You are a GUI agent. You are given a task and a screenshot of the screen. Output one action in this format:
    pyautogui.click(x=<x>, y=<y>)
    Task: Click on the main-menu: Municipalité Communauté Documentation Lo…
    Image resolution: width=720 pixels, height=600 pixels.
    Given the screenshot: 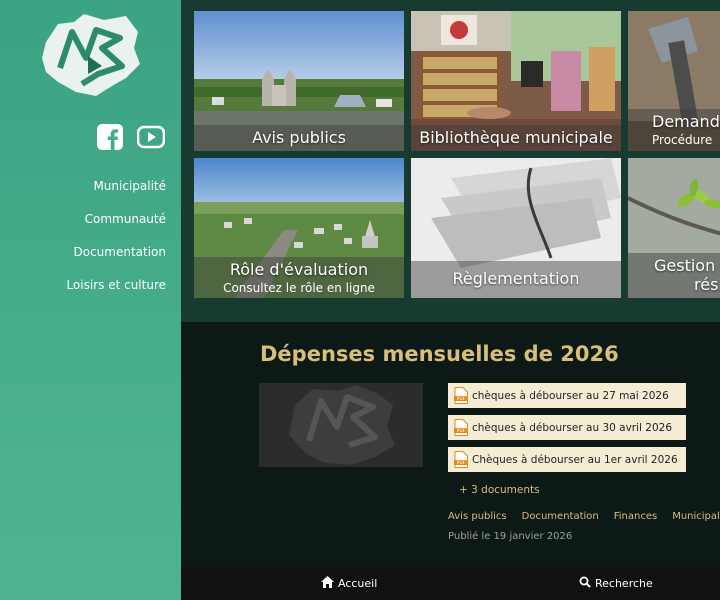 What is the action you would take?
    pyautogui.click(x=116, y=244)
    